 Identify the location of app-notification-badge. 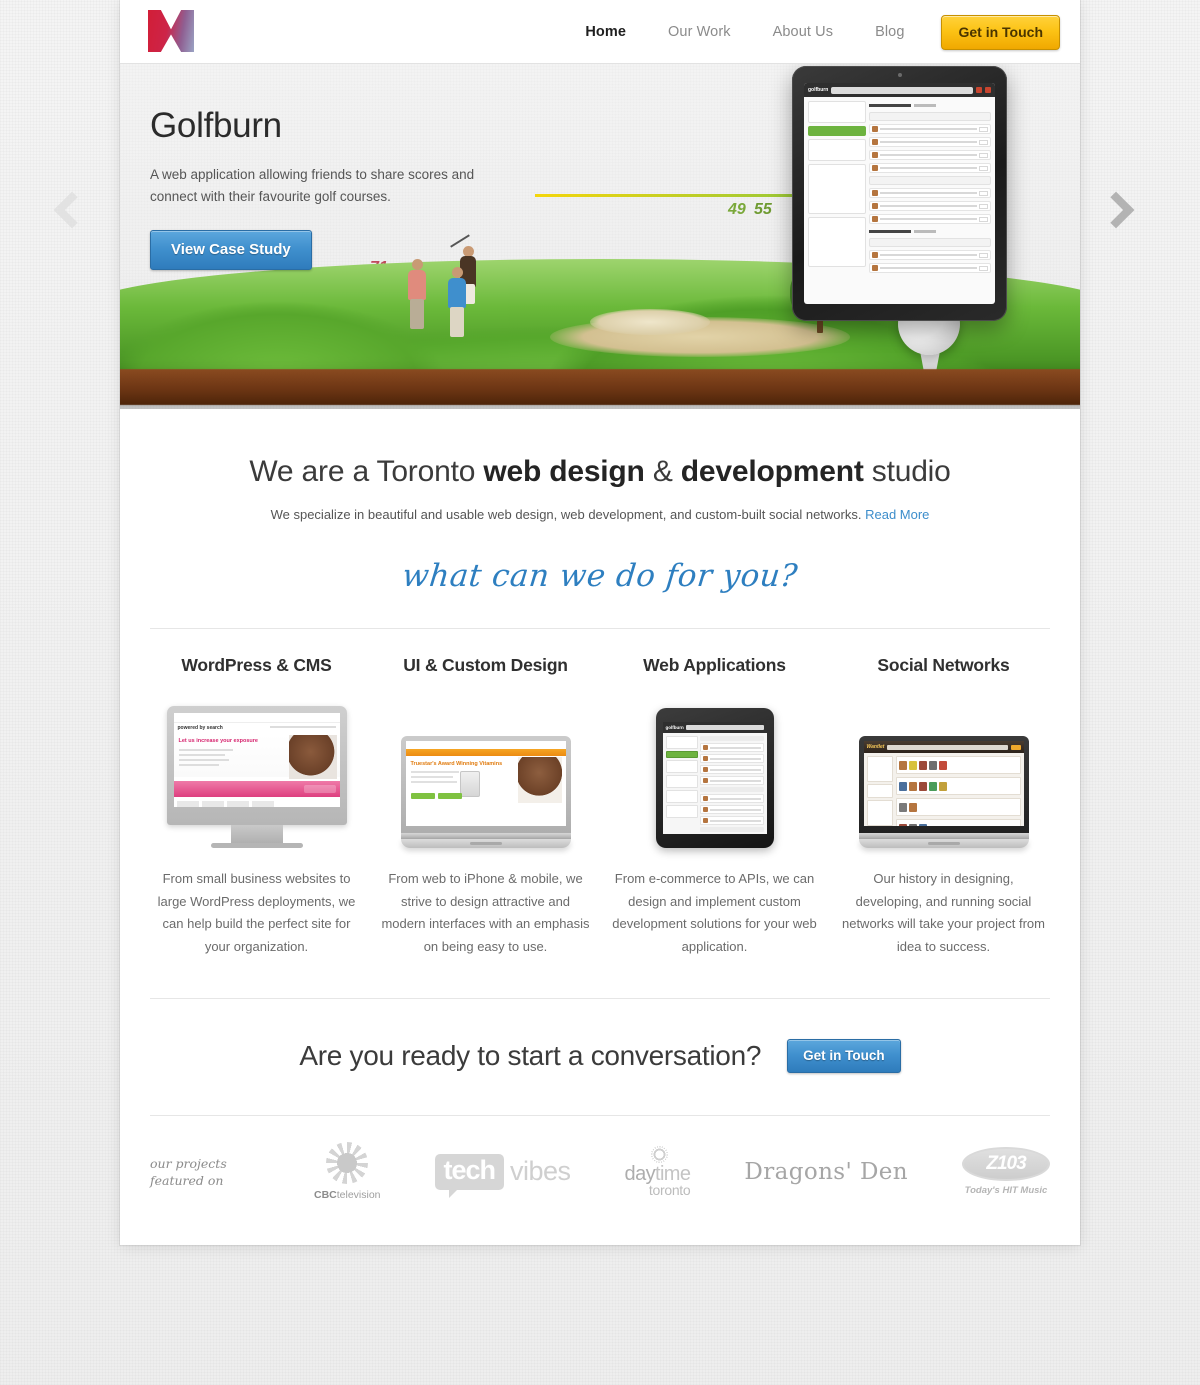
(979, 90).